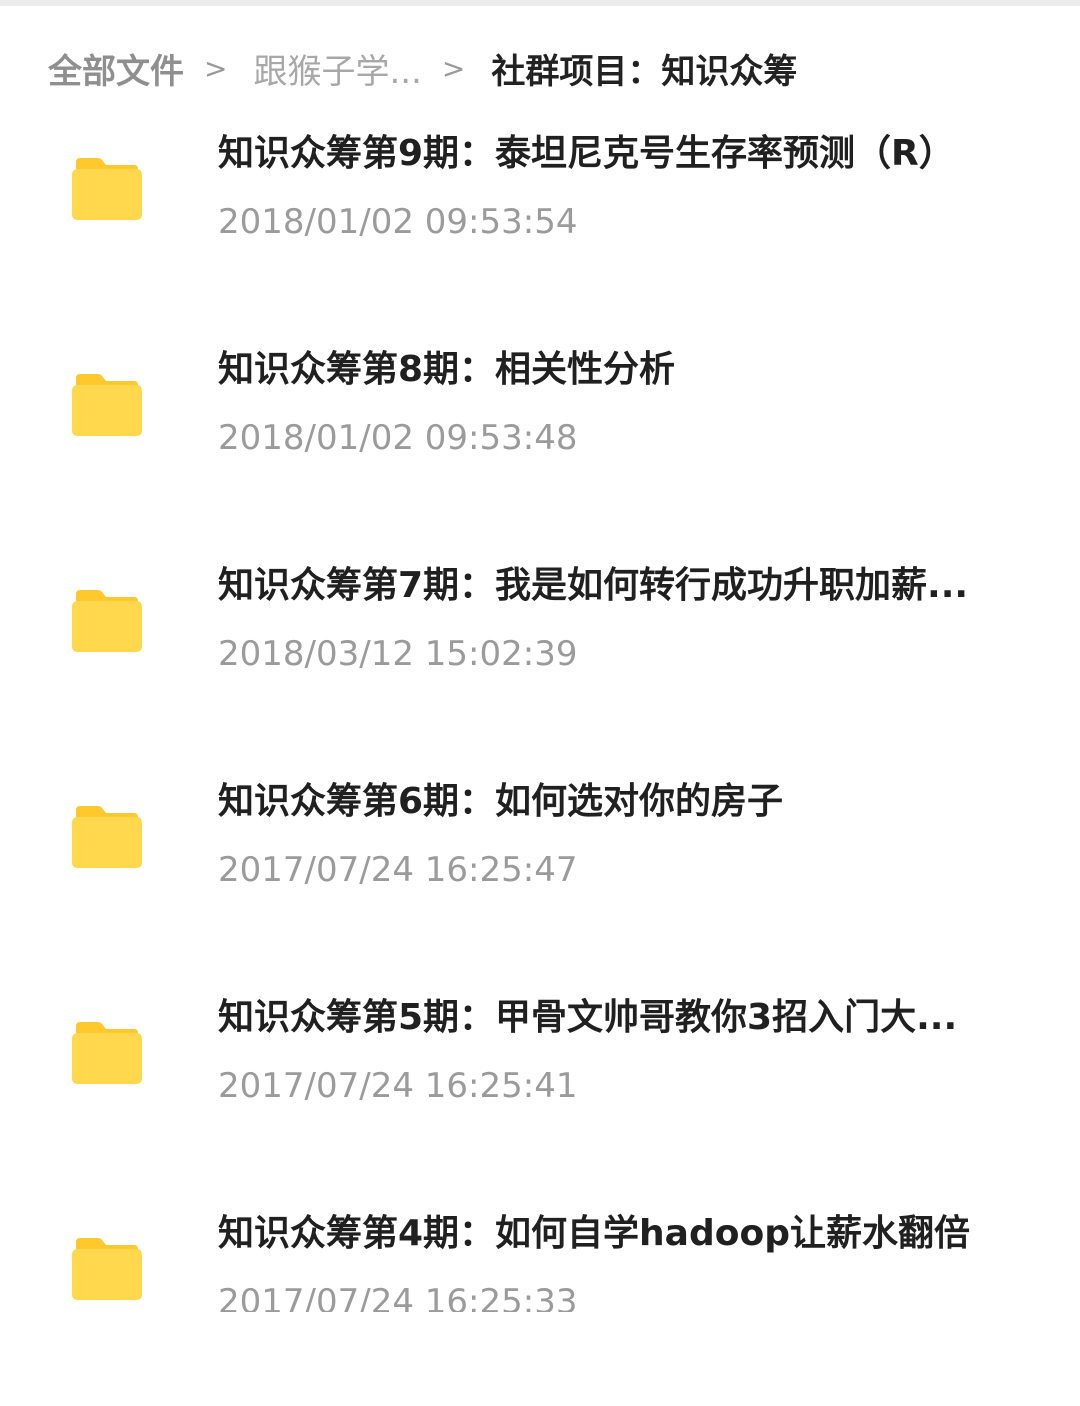 The width and height of the screenshot is (1080, 1406). What do you see at coordinates (644, 71) in the screenshot?
I see `breadcrumb-current: 社群项目：知识众筹` at bounding box center [644, 71].